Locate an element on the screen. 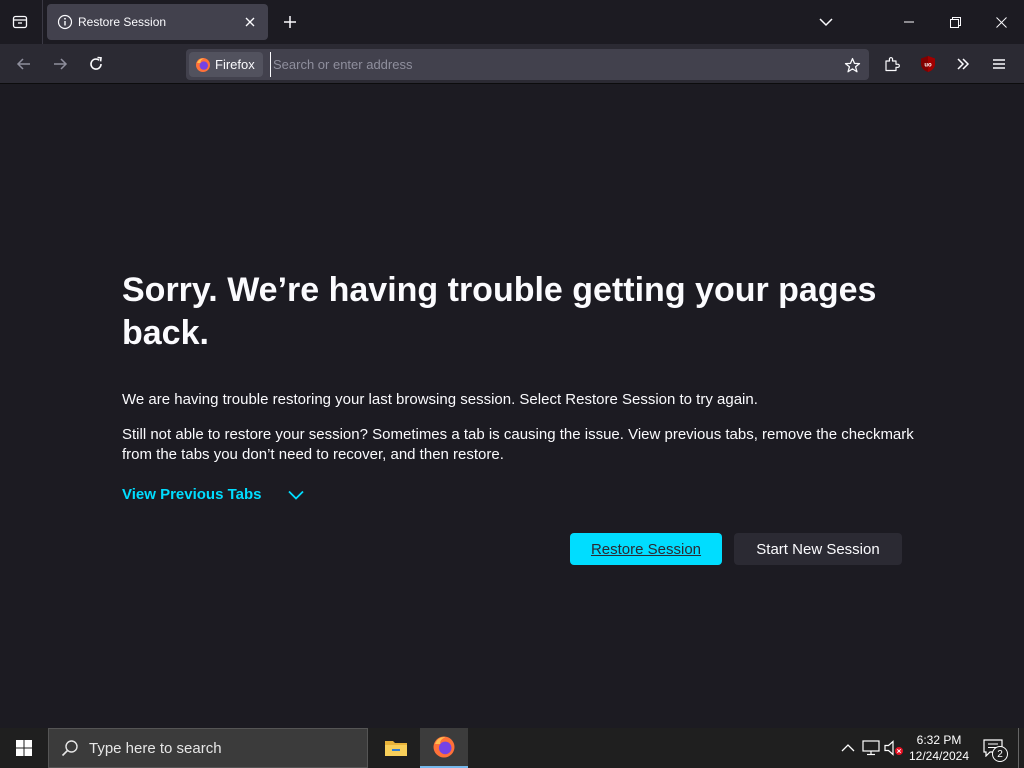 This screenshot has height=768, width=1024. reload-icon is located at coordinates (96, 63).